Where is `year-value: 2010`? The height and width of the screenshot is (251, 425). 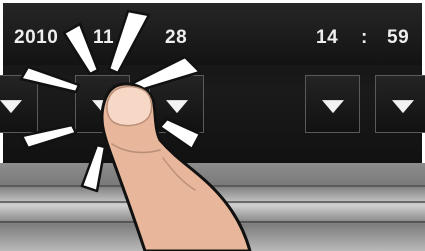 year-value: 2010 is located at coordinates (36, 37).